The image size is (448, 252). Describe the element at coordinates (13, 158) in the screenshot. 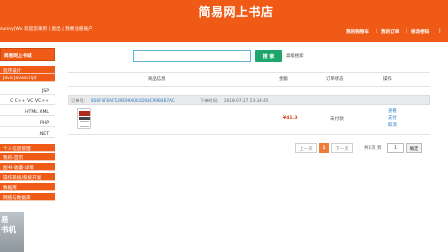

I see `sidebar-item-label: 我的-首页` at that location.